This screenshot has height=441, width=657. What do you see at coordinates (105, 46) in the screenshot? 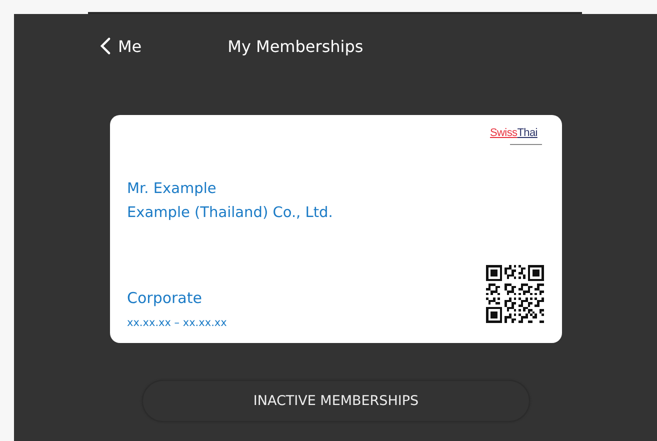
I see `back-icon` at bounding box center [105, 46].